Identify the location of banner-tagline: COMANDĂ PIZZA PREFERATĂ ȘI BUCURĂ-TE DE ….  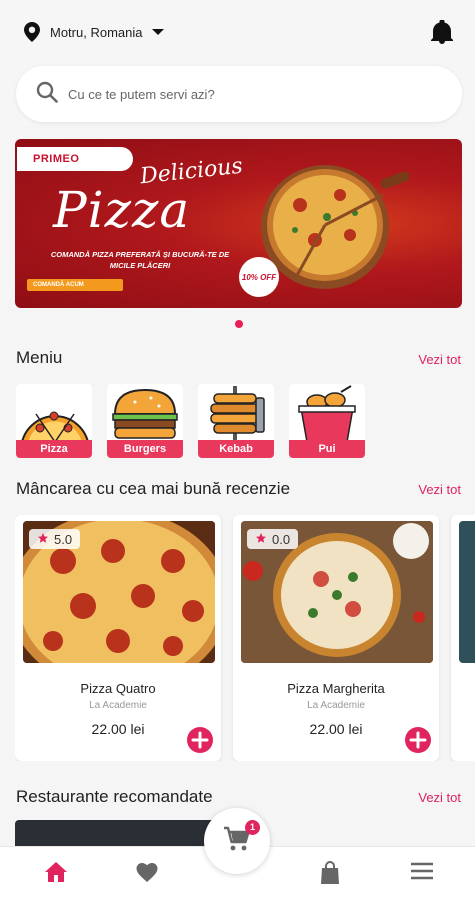
(140, 260).